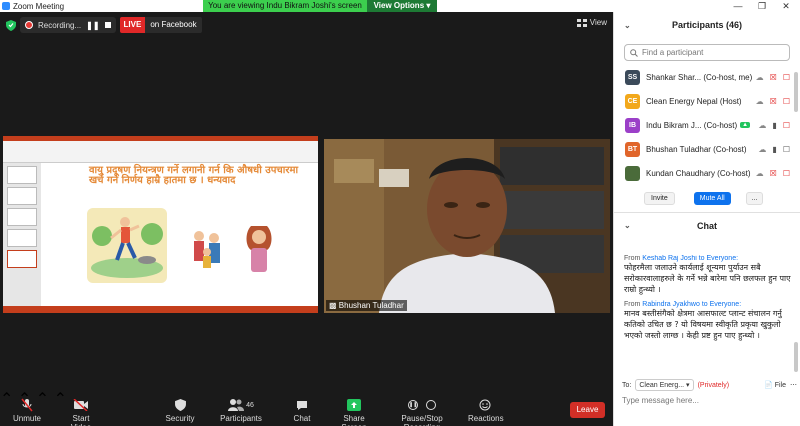 This screenshot has width=800, height=426. I want to click on participant-row: IB Indu Bikram J... (Co-host) ▲ ☁ ▮ ☐, so click(707, 125).